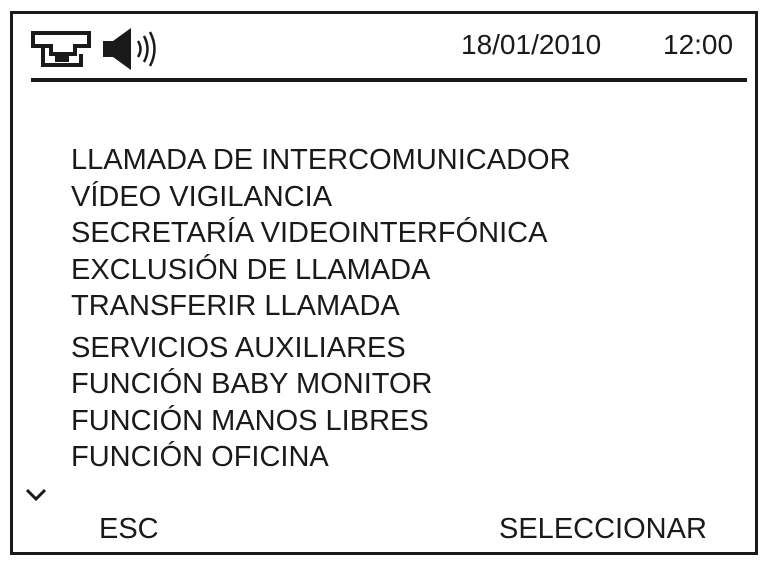 The image size is (768, 562). What do you see at coordinates (129, 49) in the screenshot?
I see `speaker-volume-icon` at bounding box center [129, 49].